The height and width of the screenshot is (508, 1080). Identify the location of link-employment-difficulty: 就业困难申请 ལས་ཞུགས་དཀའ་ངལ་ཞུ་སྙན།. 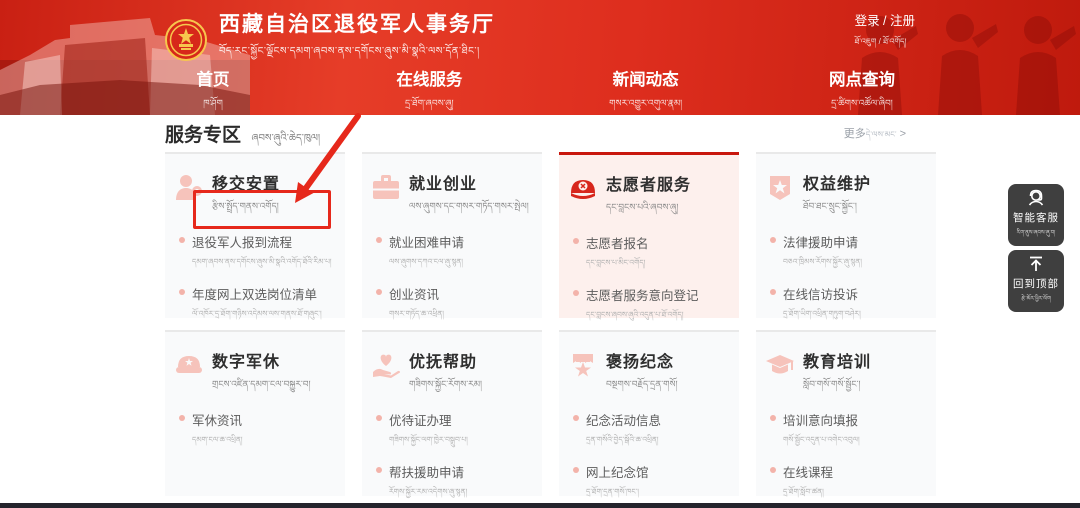
(455, 253).